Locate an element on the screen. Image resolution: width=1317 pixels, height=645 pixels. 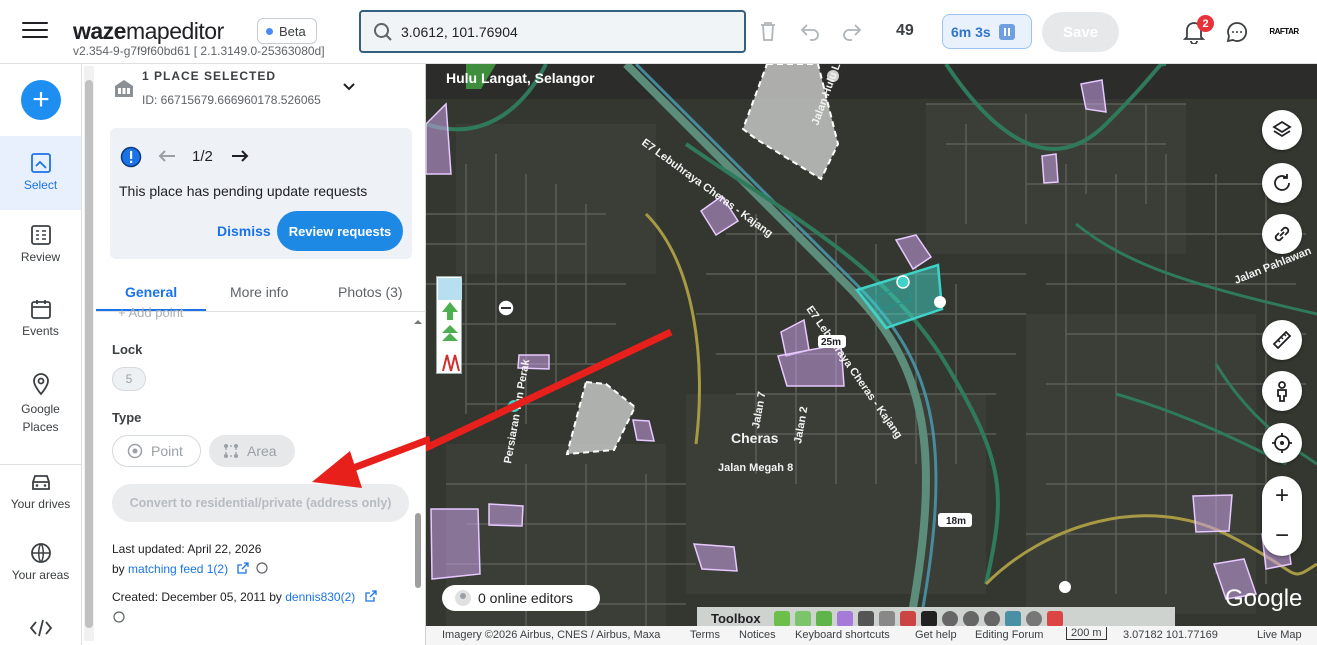
place-building-icon is located at coordinates (124, 88).